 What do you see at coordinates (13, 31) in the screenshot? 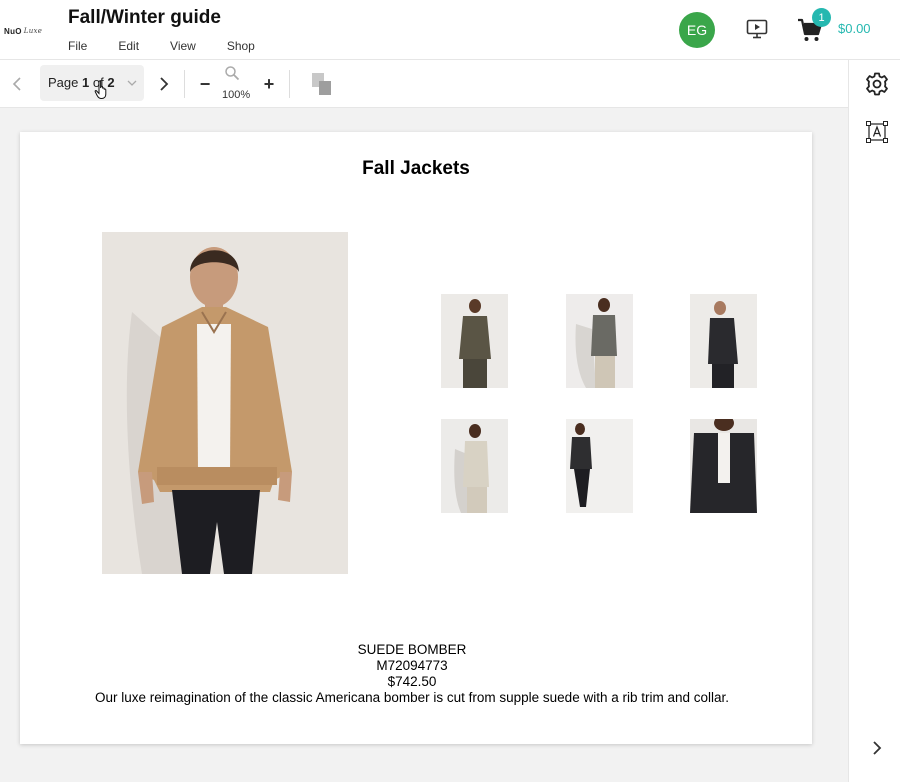
I see `logo-text: NuO` at bounding box center [13, 31].